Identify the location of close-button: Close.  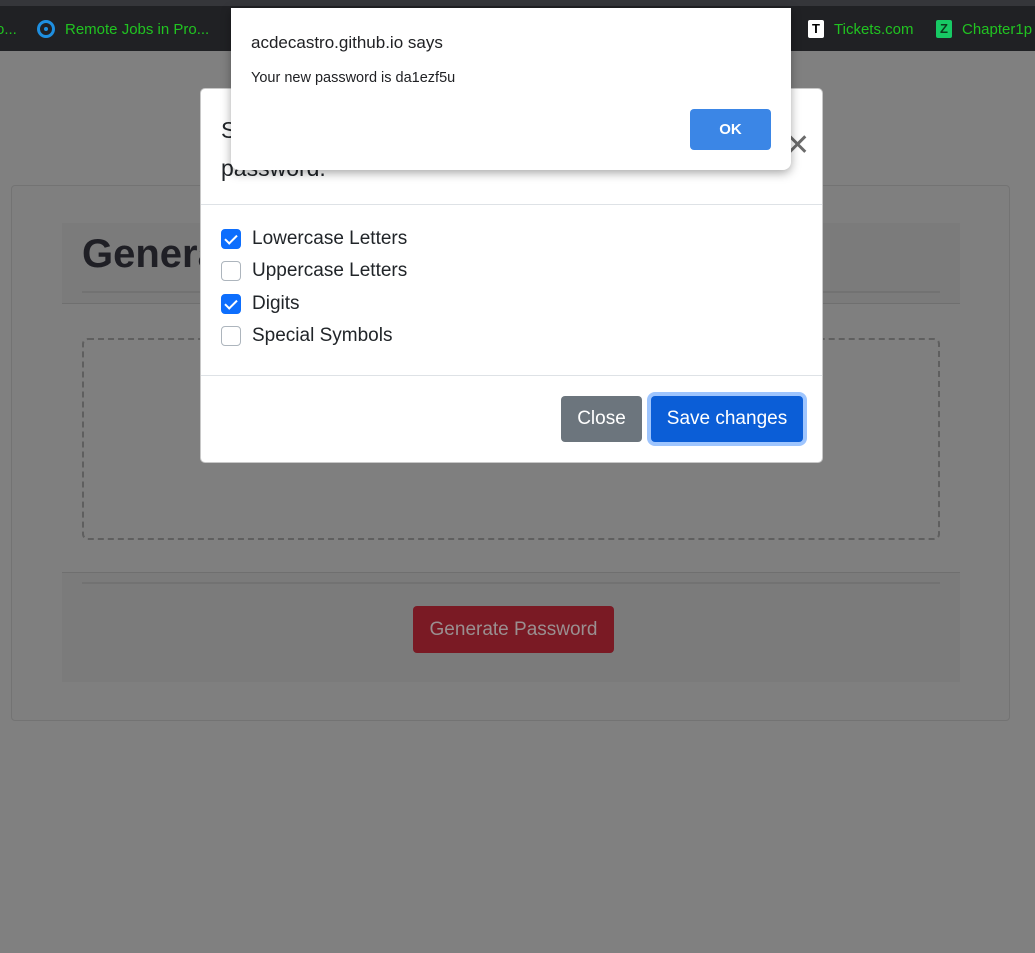
(601, 419).